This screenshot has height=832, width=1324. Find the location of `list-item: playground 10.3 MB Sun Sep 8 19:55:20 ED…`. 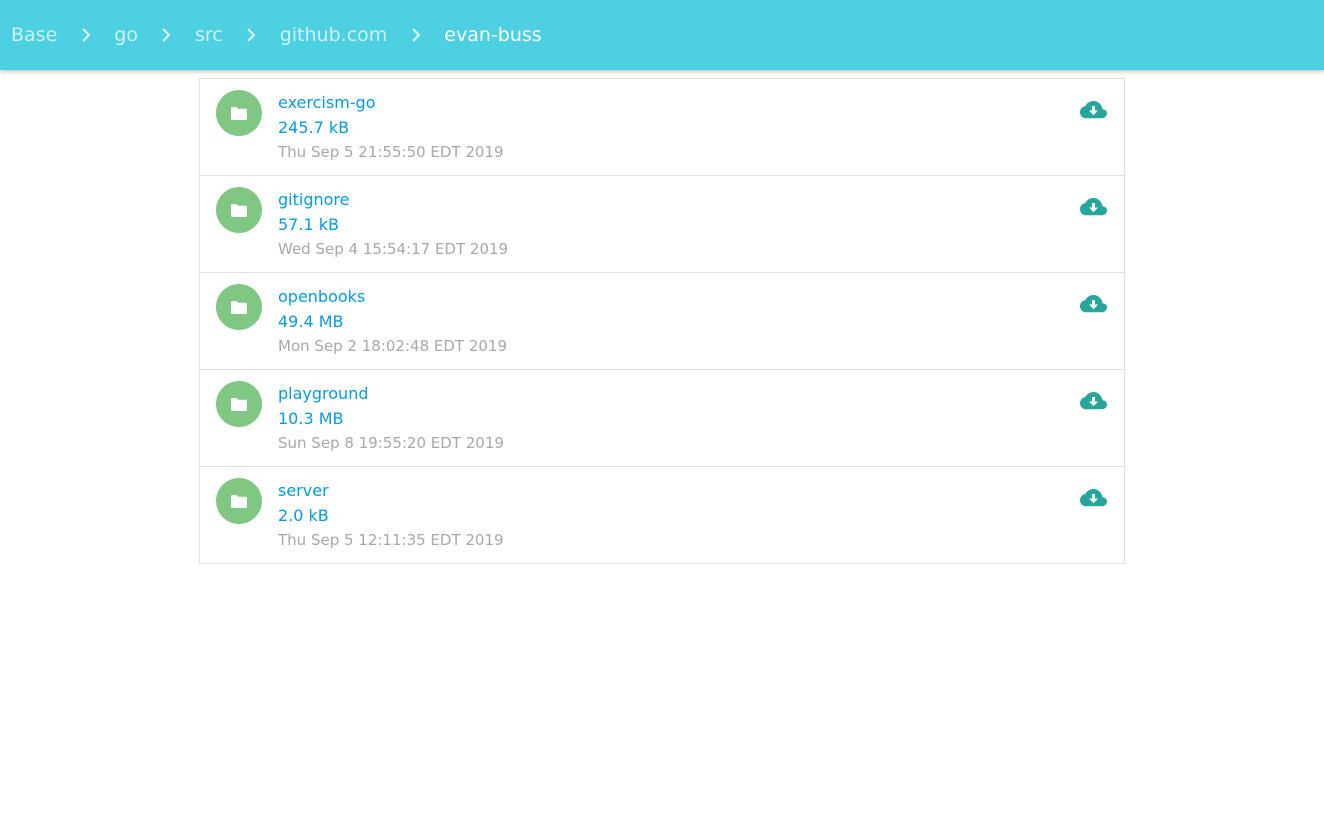

list-item: playground 10.3 MB Sun Sep 8 19:55:20 ED… is located at coordinates (662, 418).